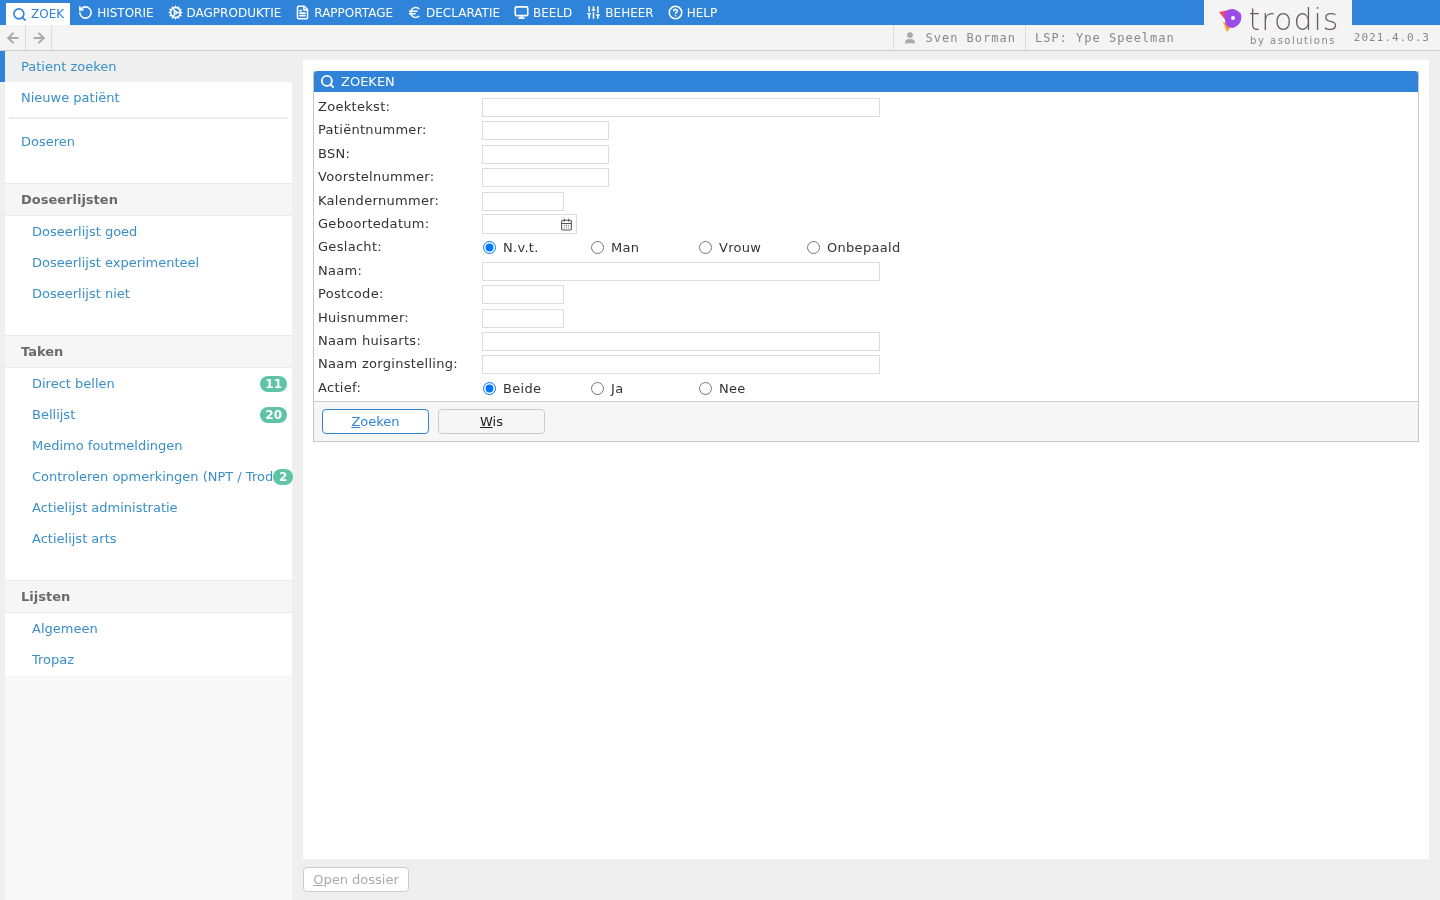 The height and width of the screenshot is (900, 1440). Describe the element at coordinates (148, 628) in the screenshot. I see `sidebar-item: Algemeen` at that location.